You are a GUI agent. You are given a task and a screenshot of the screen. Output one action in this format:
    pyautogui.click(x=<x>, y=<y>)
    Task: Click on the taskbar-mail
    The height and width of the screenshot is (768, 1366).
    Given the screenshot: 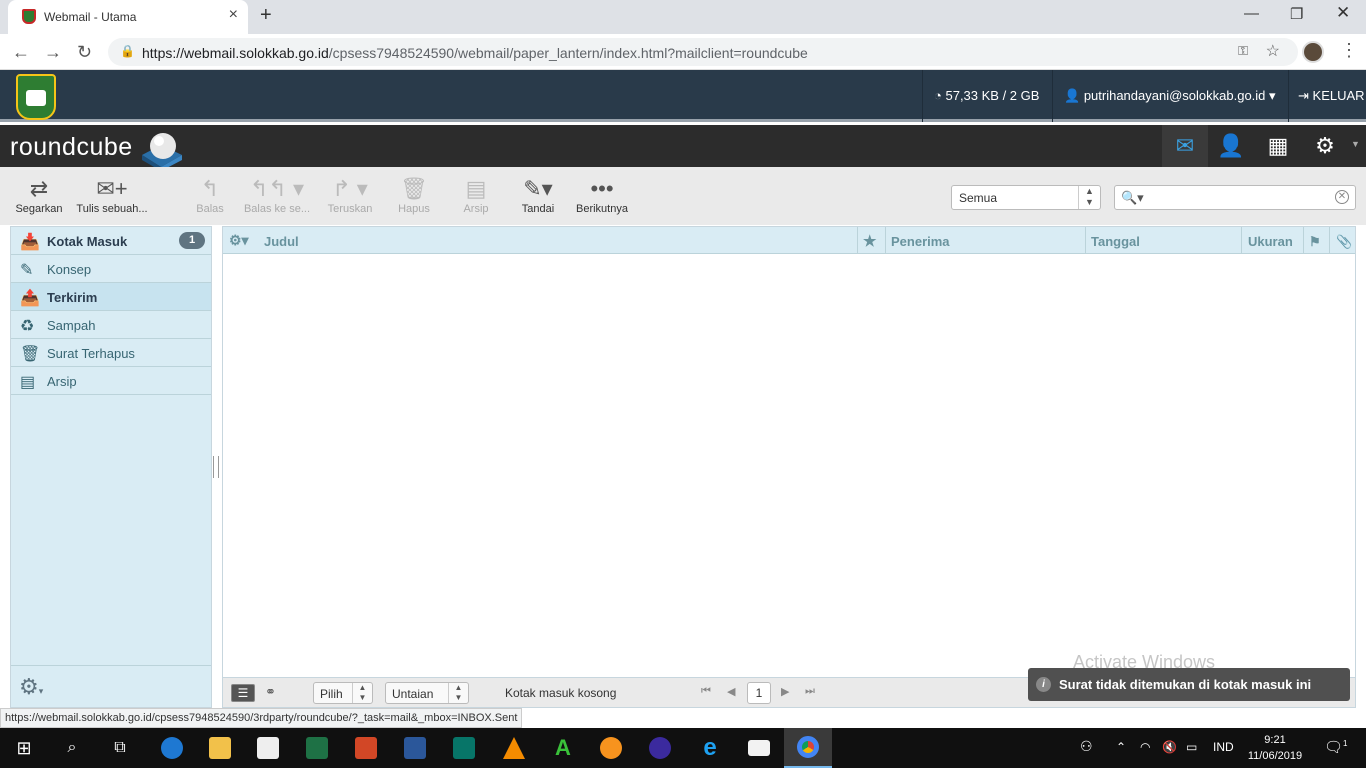 What is the action you would take?
    pyautogui.click(x=759, y=748)
    